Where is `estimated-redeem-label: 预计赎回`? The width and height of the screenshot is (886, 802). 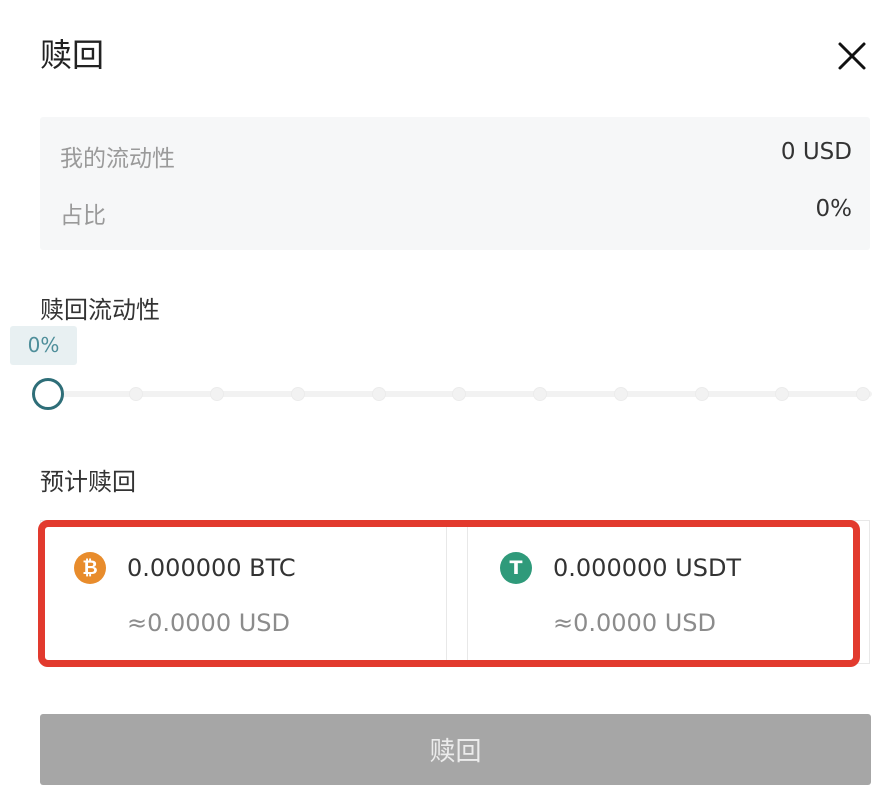
estimated-redeem-label: 预计赎回 is located at coordinates (88, 482).